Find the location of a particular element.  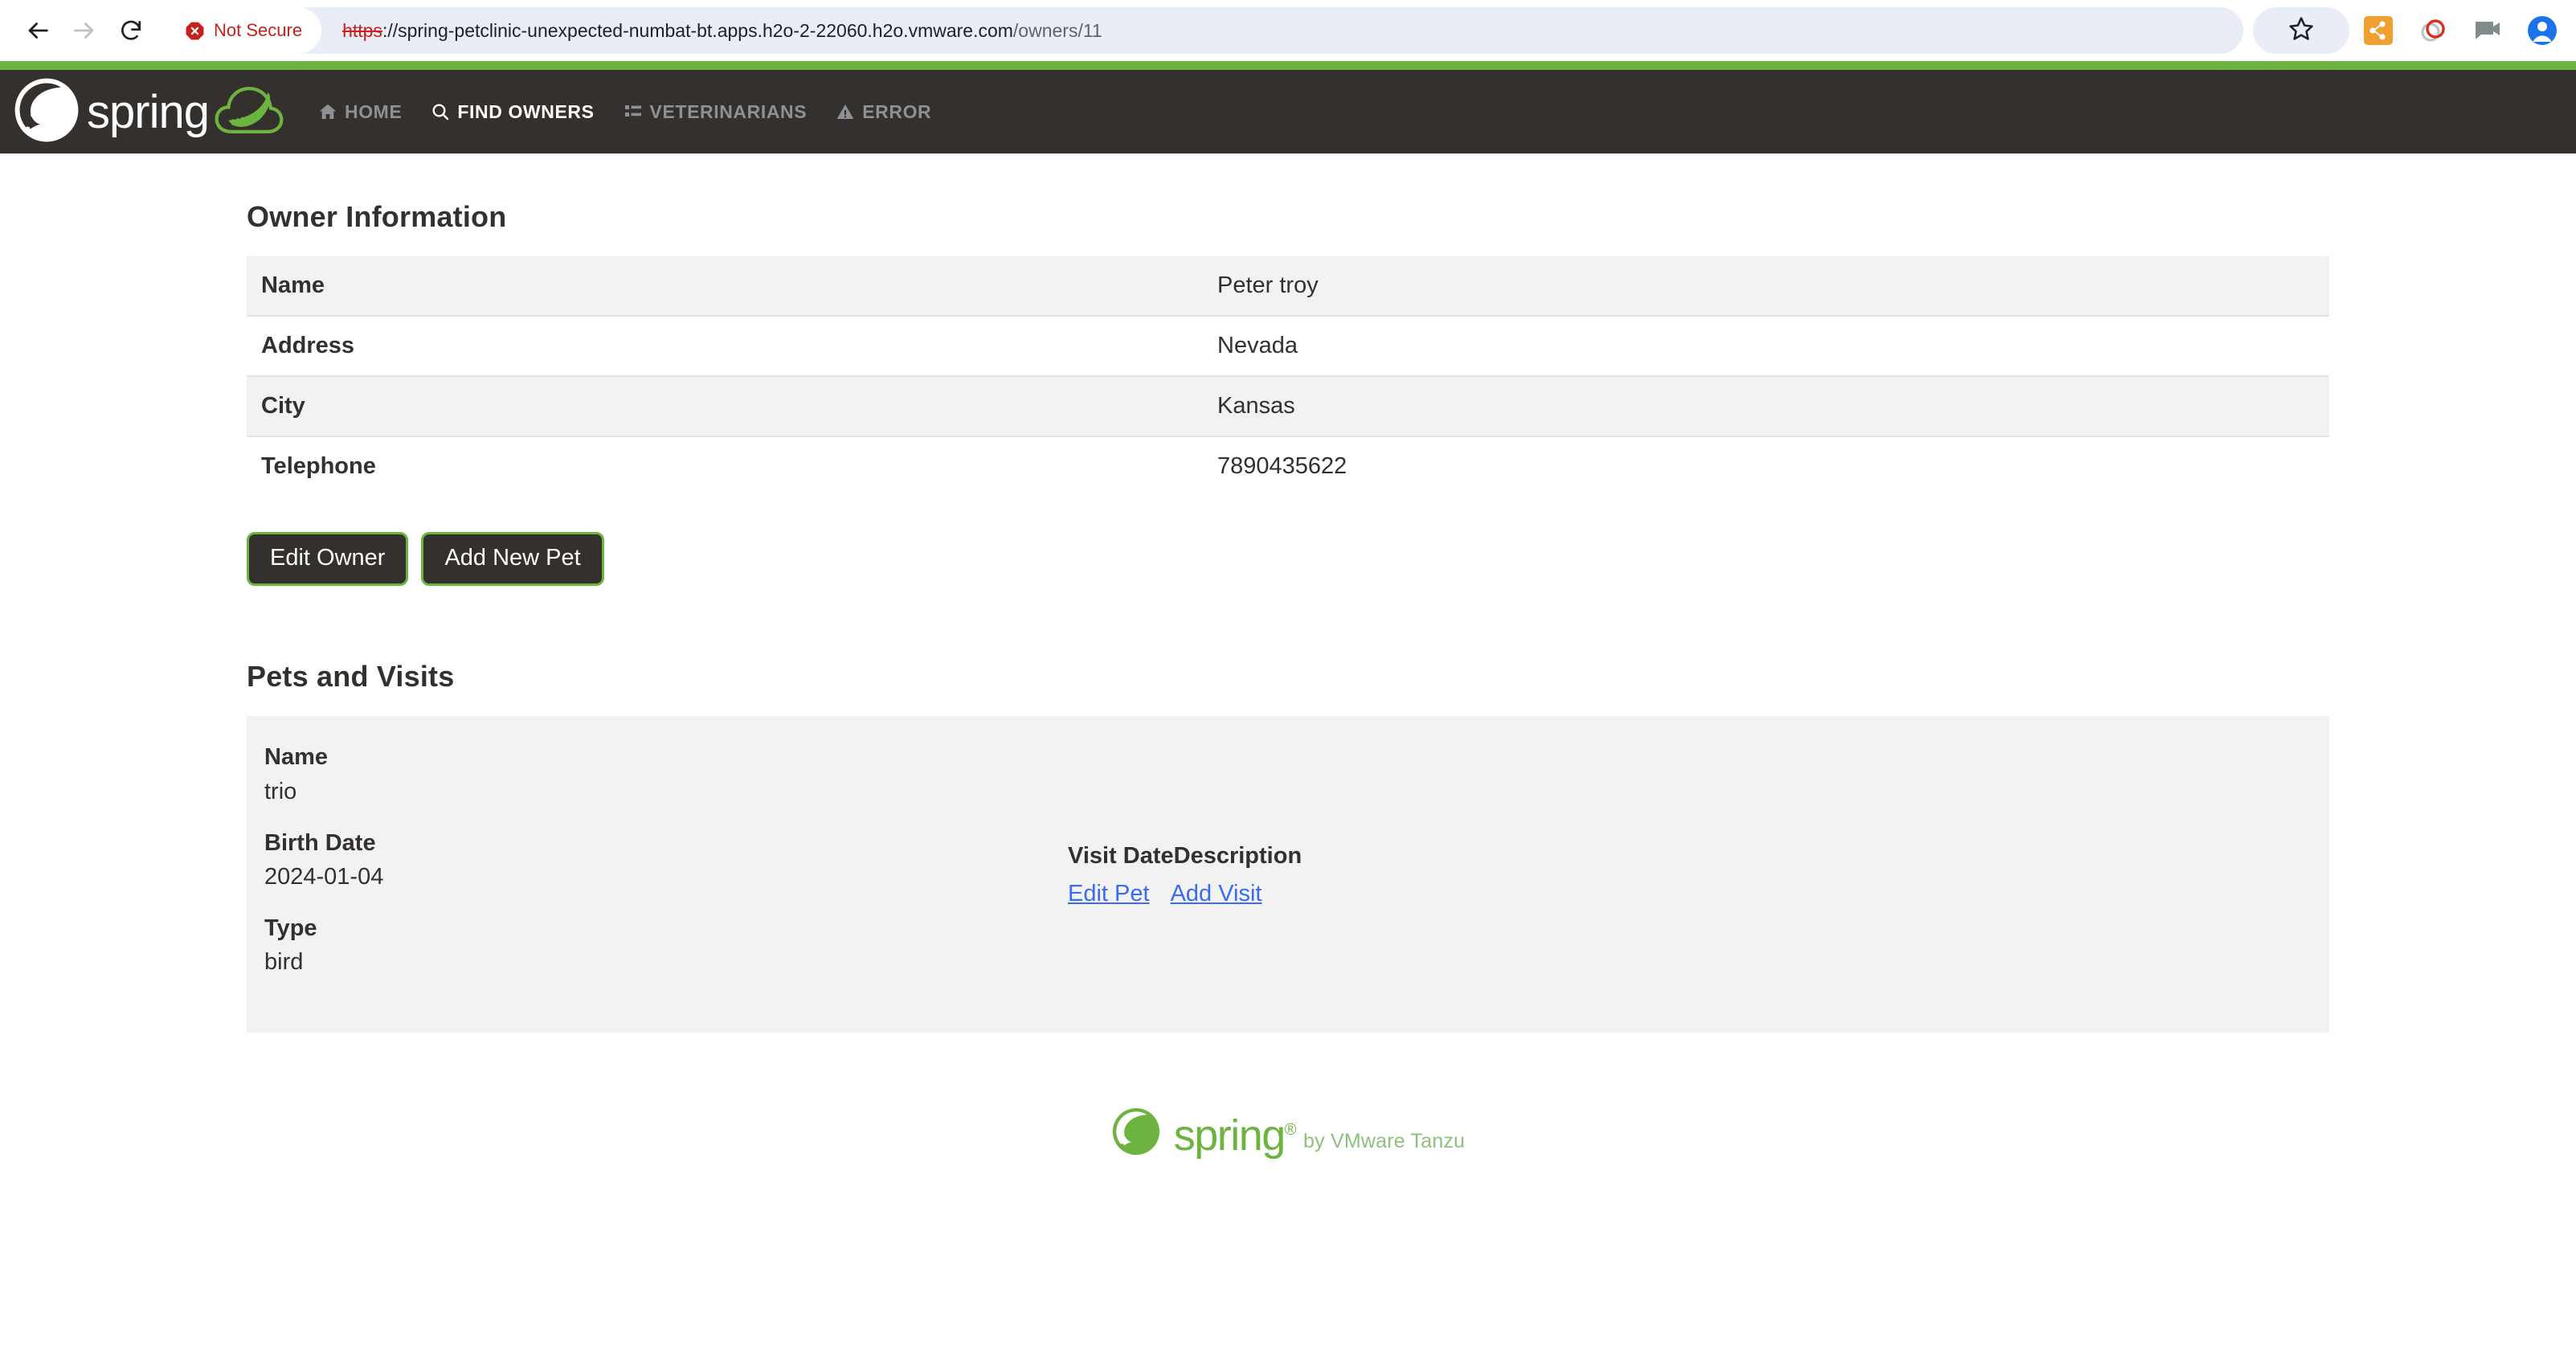

petclinic-cloud-leaf-icon: 010101 is located at coordinates (249, 112).